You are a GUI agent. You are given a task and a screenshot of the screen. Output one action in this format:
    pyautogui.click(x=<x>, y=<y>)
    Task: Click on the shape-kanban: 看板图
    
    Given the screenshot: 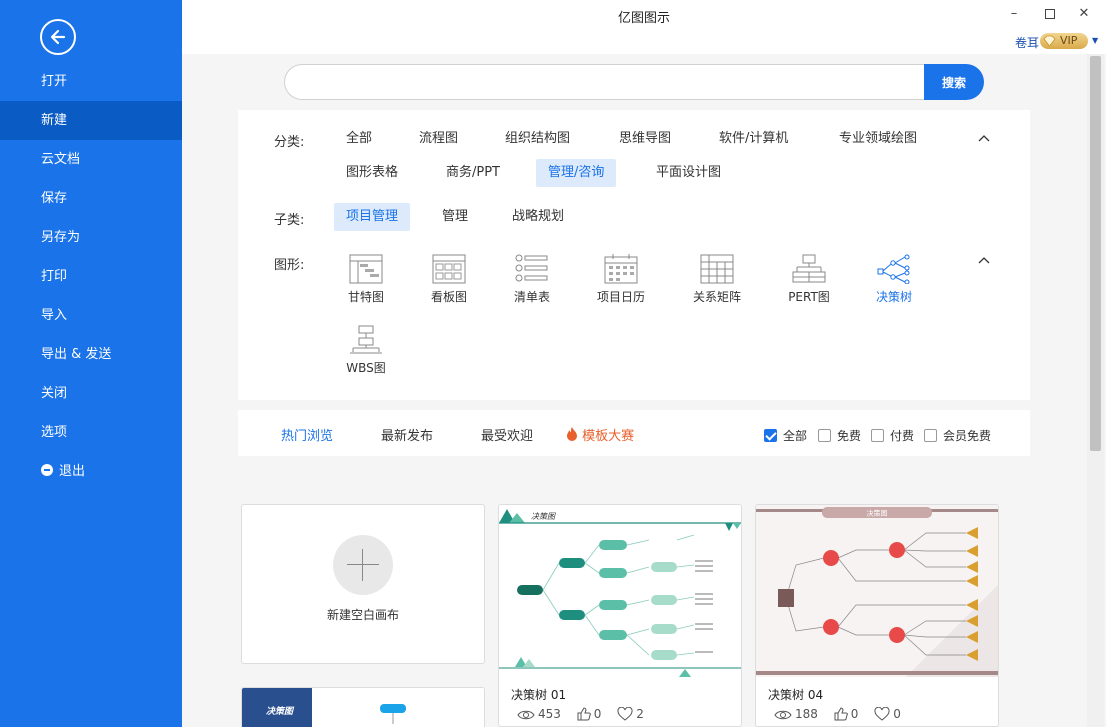 What is the action you would take?
    pyautogui.click(x=449, y=279)
    